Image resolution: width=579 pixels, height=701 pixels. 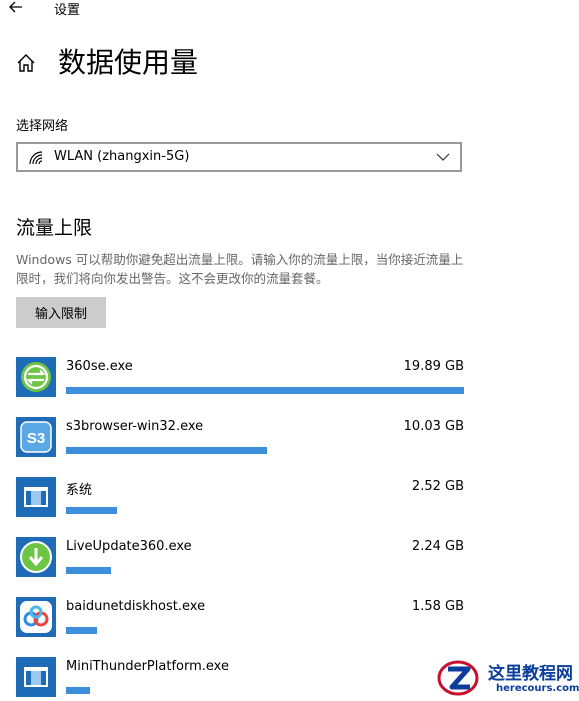 I want to click on watermark-url: herecours.com, so click(x=537, y=688).